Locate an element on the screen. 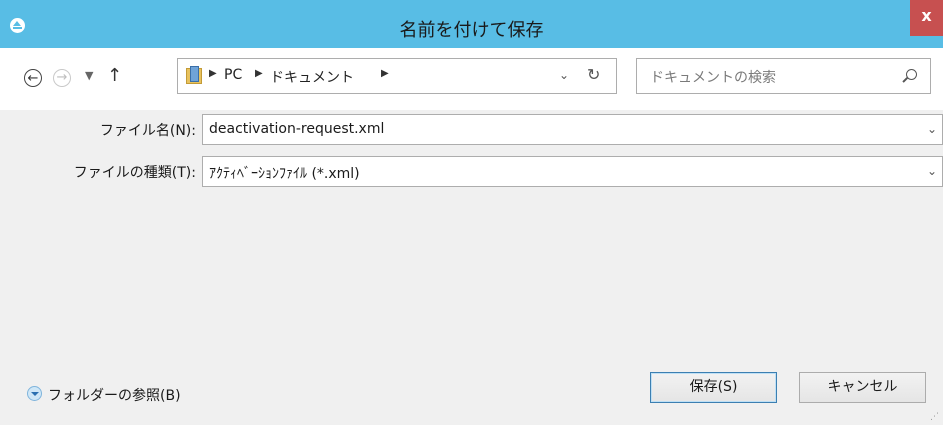  resize-grip: ⋰ is located at coordinates (934, 417).